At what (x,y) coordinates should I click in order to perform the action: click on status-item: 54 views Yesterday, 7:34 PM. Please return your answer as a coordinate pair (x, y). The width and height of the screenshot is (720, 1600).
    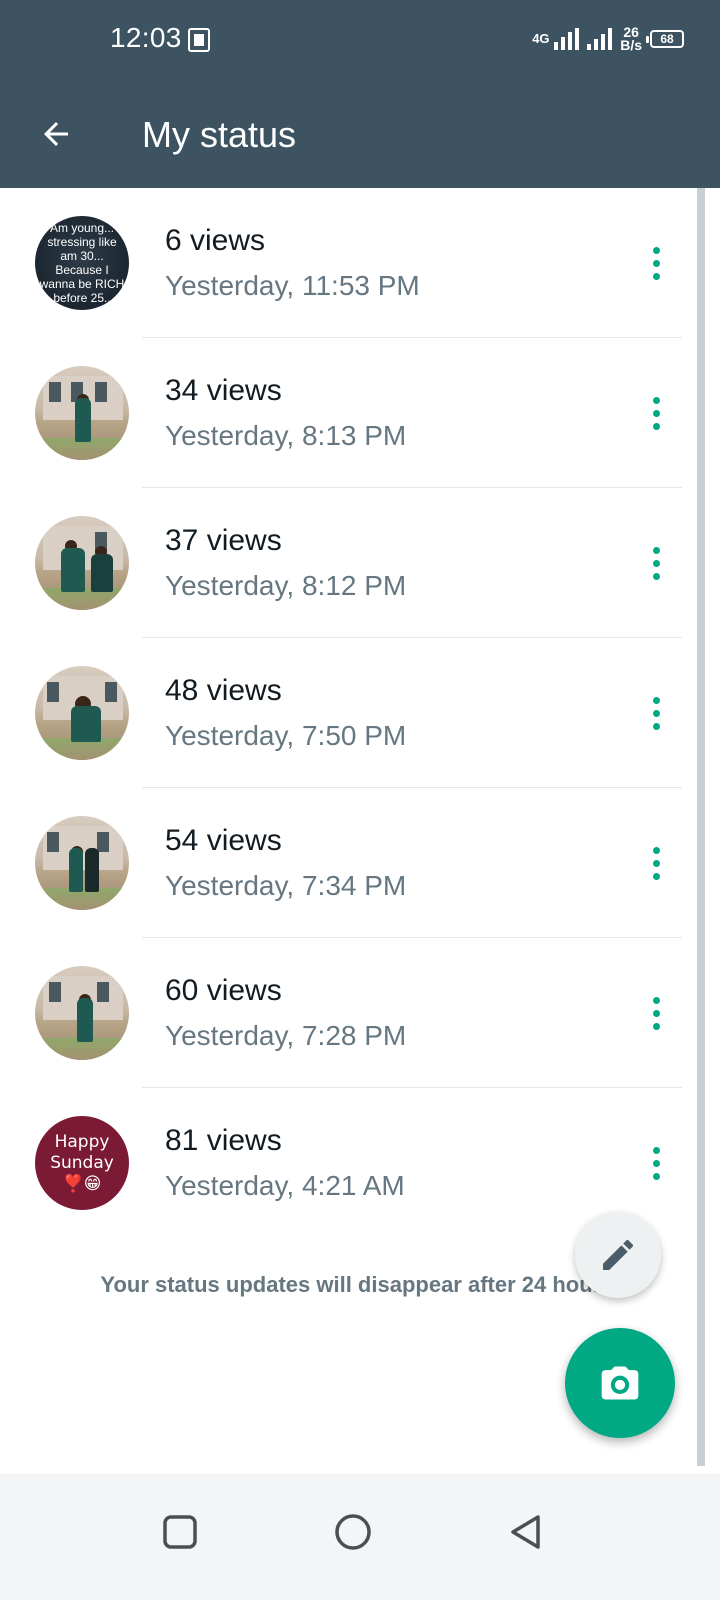
    Looking at the image, I should click on (350, 863).